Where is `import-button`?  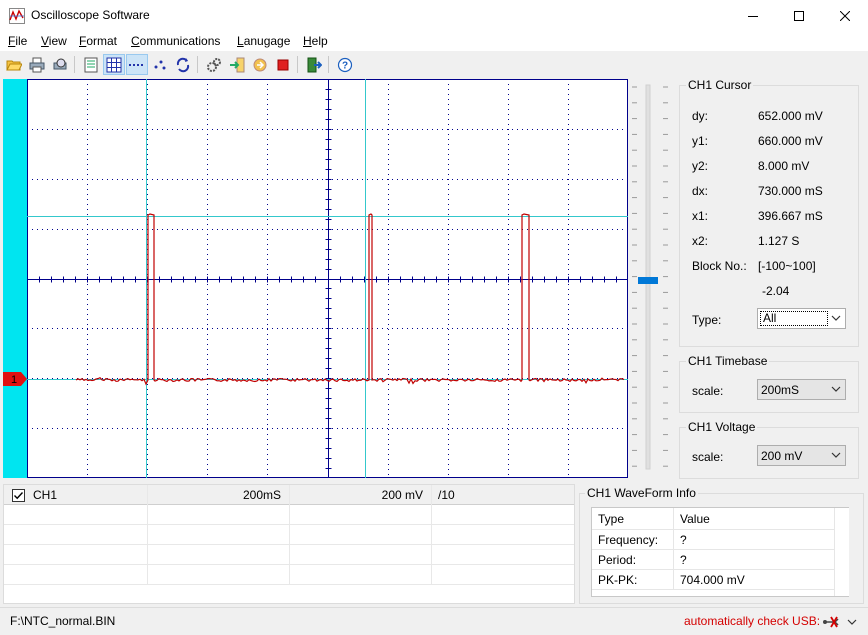
import-button is located at coordinates (237, 64).